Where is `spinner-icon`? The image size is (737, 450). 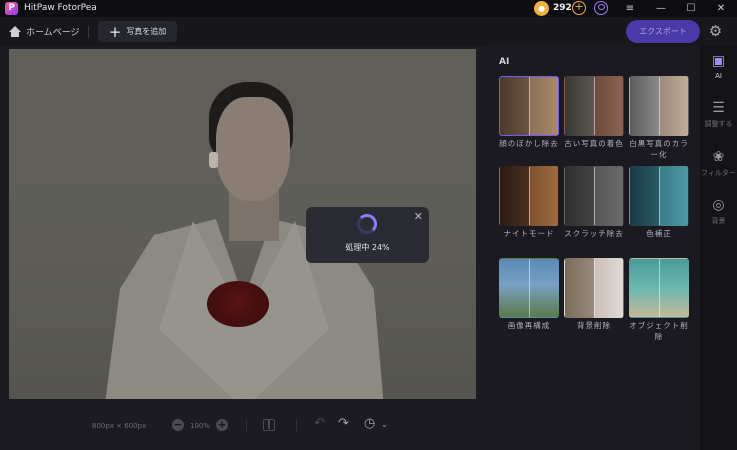
spinner-icon is located at coordinates (367, 224).